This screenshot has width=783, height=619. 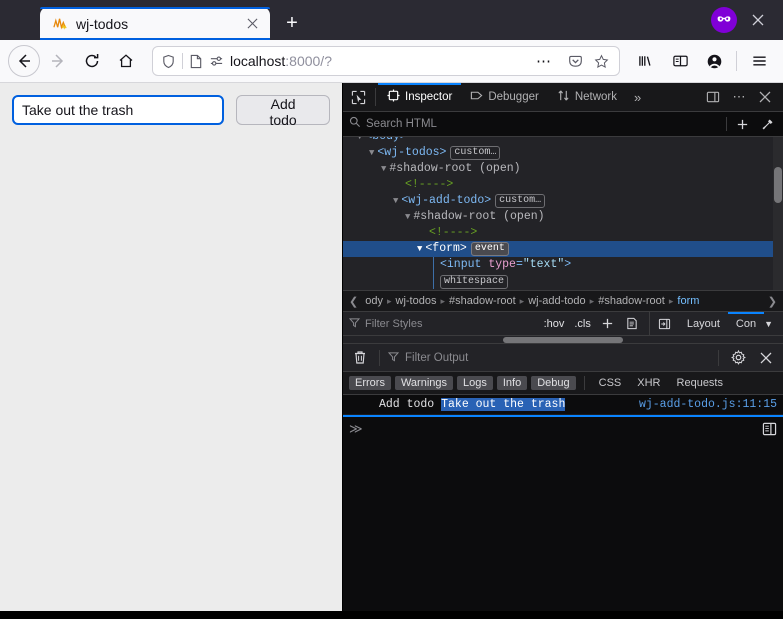 What do you see at coordinates (92, 61) in the screenshot?
I see `reload-icon` at bounding box center [92, 61].